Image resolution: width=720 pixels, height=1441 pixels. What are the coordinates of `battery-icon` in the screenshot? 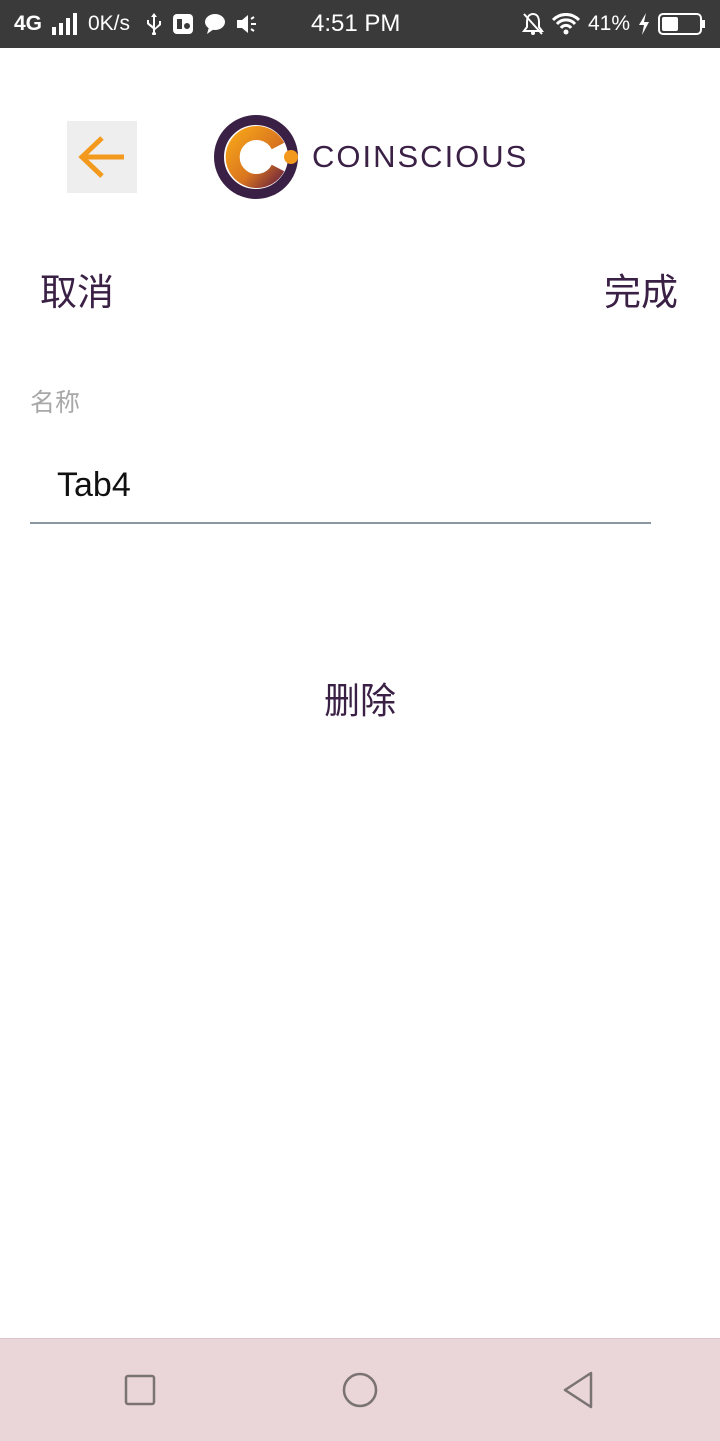 It's located at (682, 24).